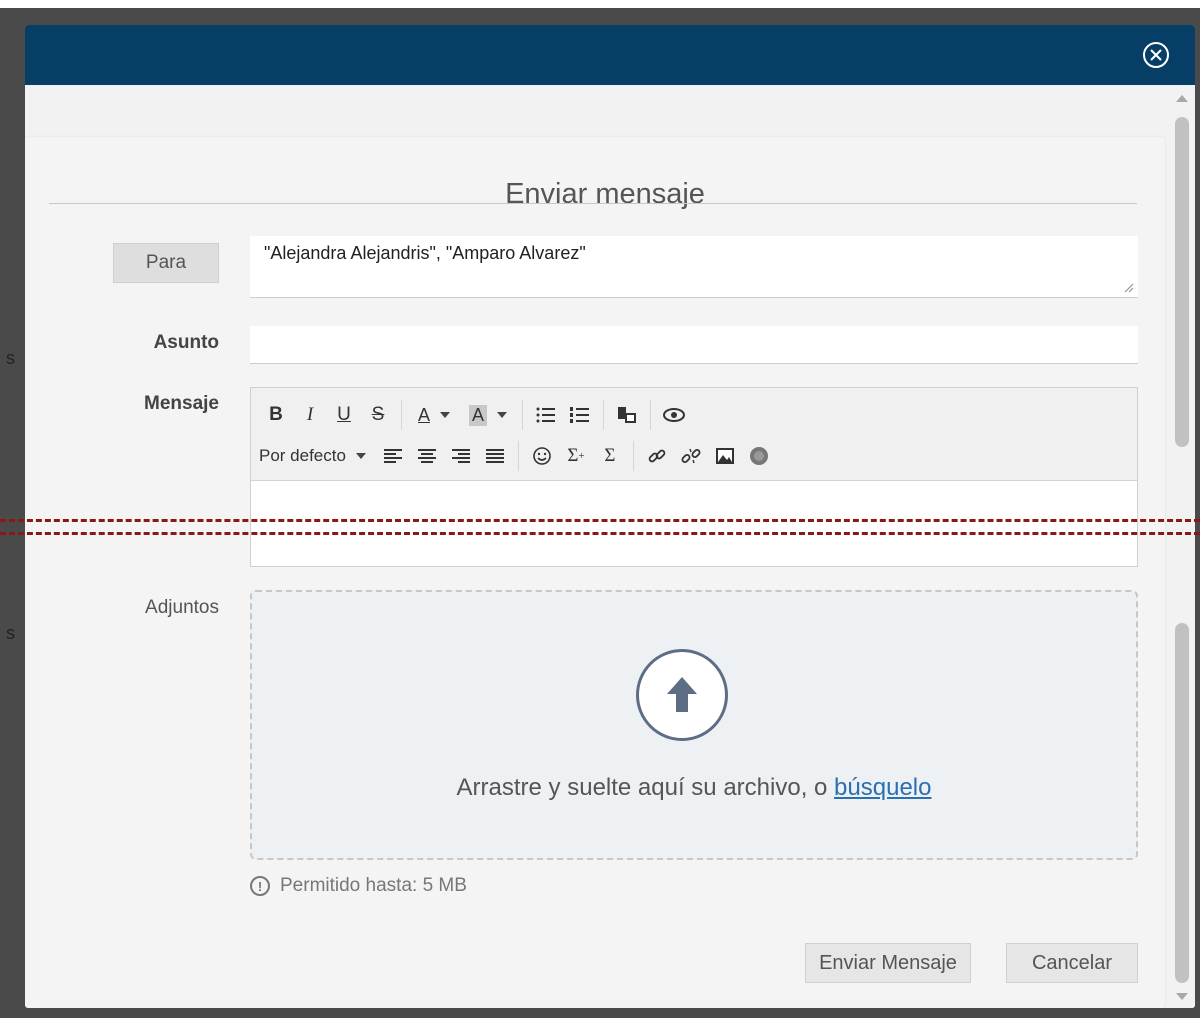 The image size is (1200, 1018). Describe the element at coordinates (373, 885) in the screenshot. I see `file-size-limit-text: Permitido hasta: 5 MB` at that location.